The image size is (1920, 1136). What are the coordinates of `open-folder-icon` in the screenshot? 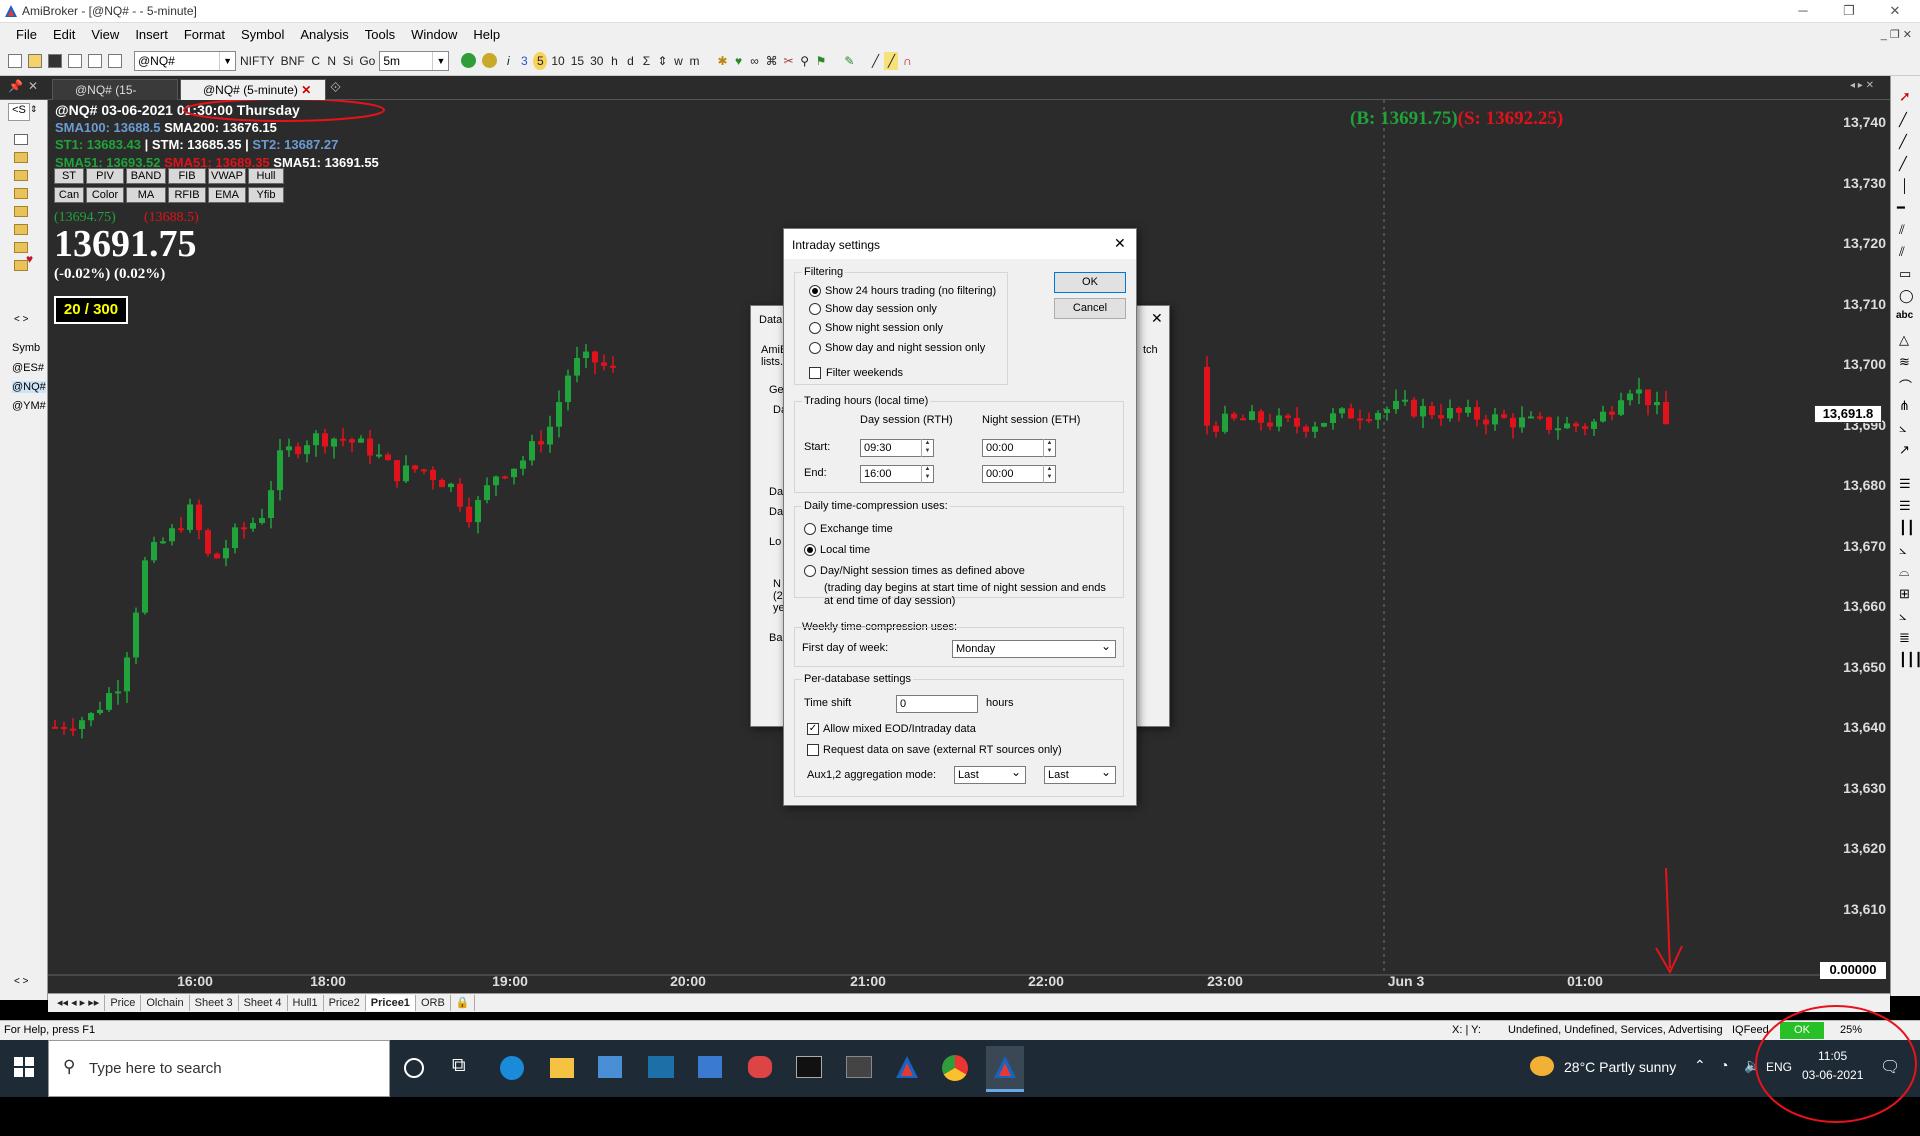 It's located at (35, 60).